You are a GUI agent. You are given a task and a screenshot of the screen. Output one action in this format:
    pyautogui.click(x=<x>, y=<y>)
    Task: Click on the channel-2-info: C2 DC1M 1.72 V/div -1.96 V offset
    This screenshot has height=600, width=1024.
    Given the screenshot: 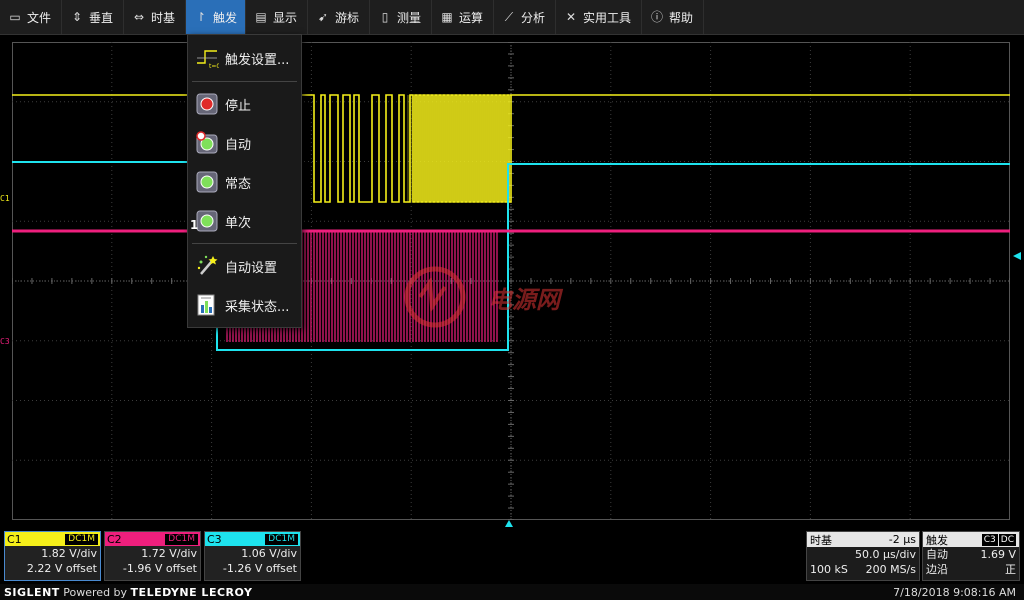 What is the action you would take?
    pyautogui.click(x=152, y=556)
    